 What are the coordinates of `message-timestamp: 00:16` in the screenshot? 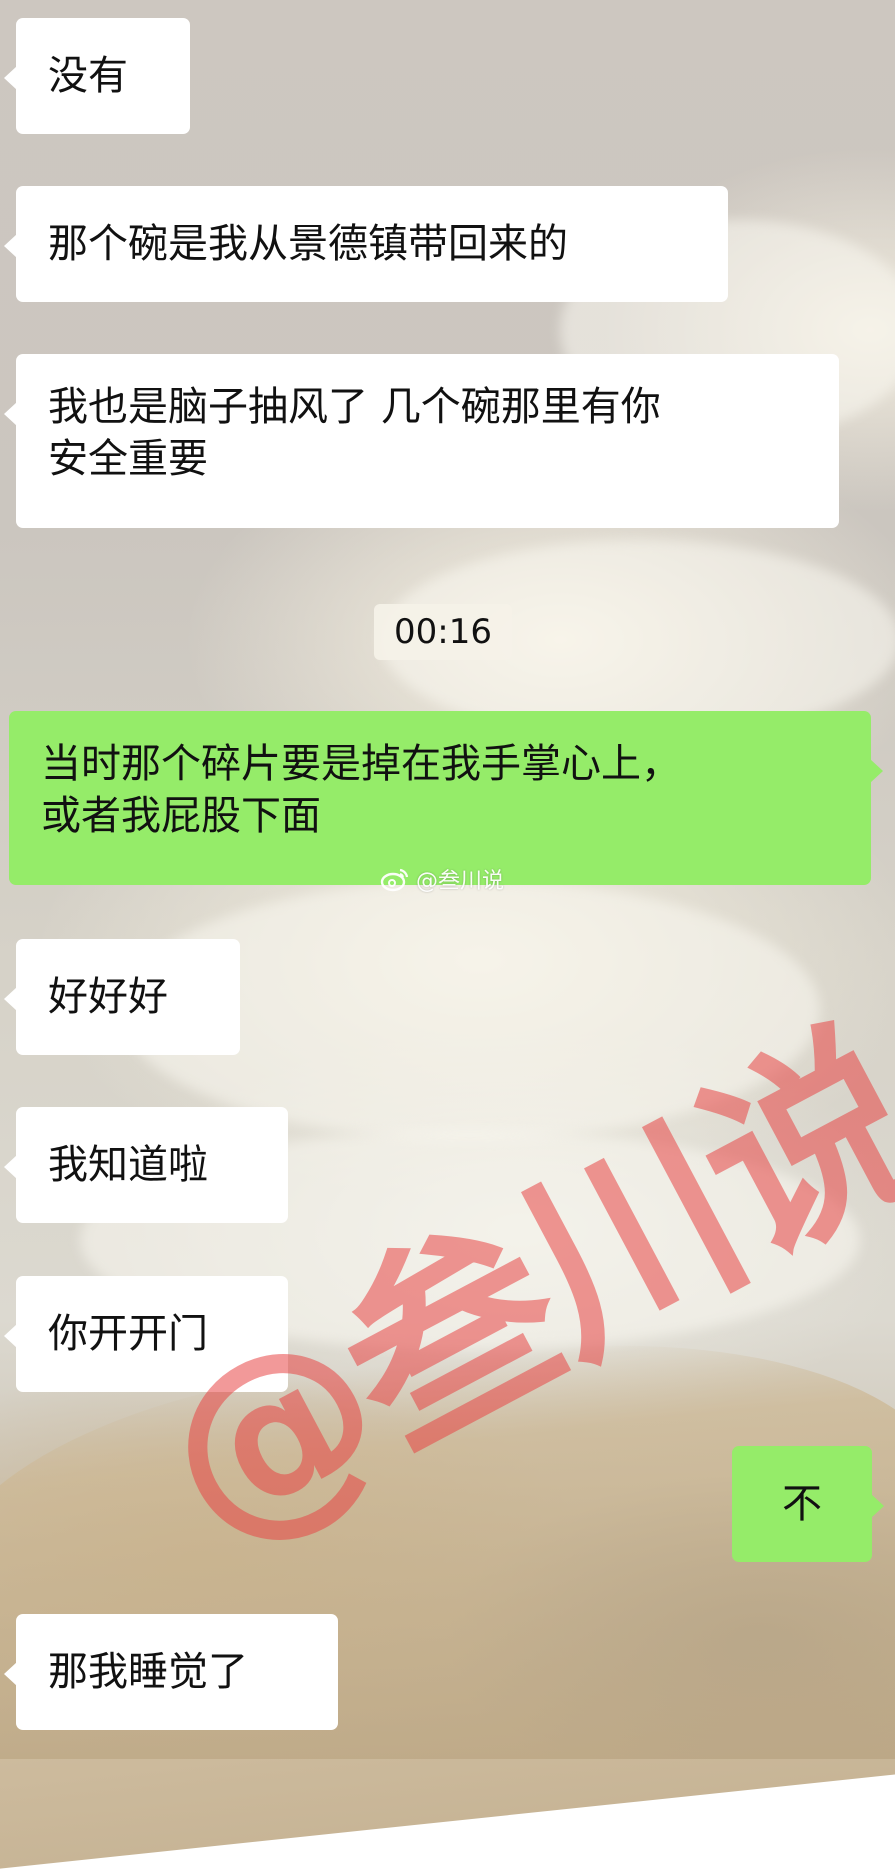 It's located at (443, 632).